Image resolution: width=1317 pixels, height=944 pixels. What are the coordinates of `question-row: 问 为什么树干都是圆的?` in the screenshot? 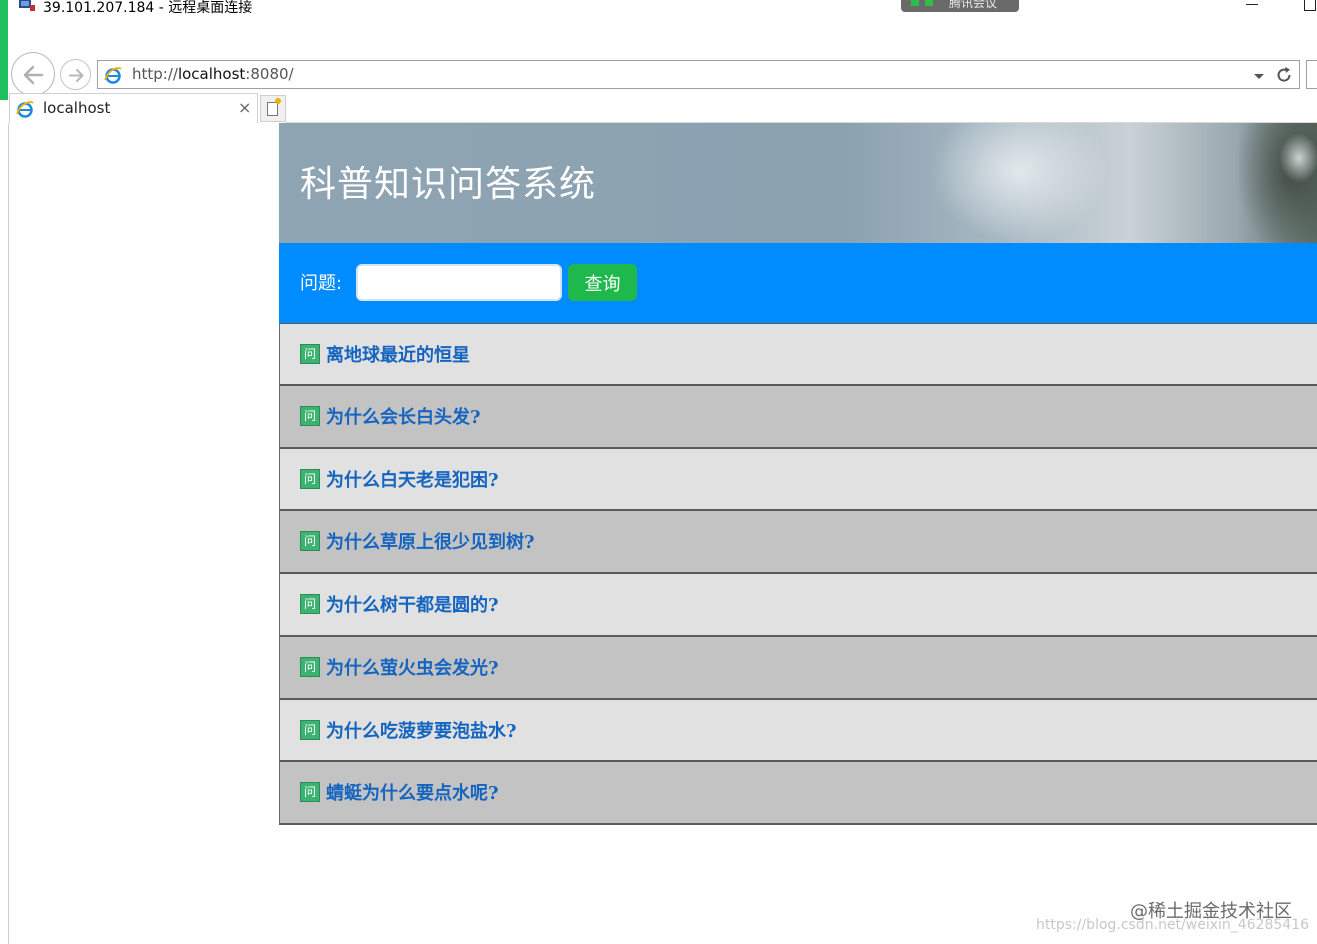 It's located at (798, 605).